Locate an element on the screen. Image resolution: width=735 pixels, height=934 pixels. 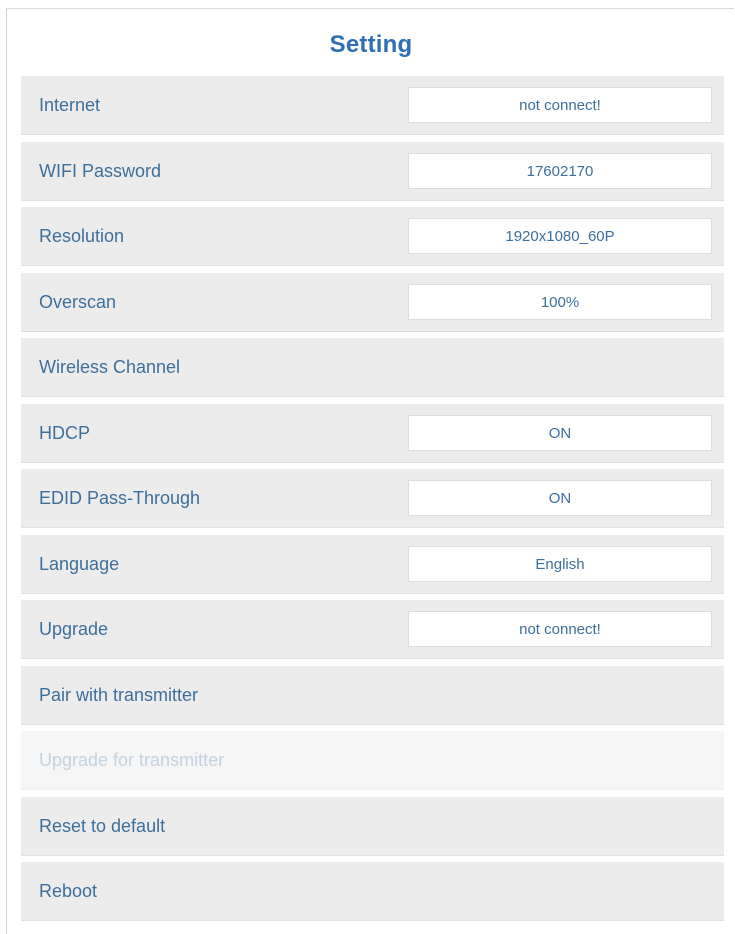
reboot-button: Reboot is located at coordinates (372, 891).